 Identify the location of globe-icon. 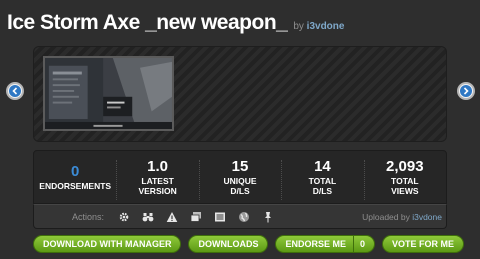
(244, 216).